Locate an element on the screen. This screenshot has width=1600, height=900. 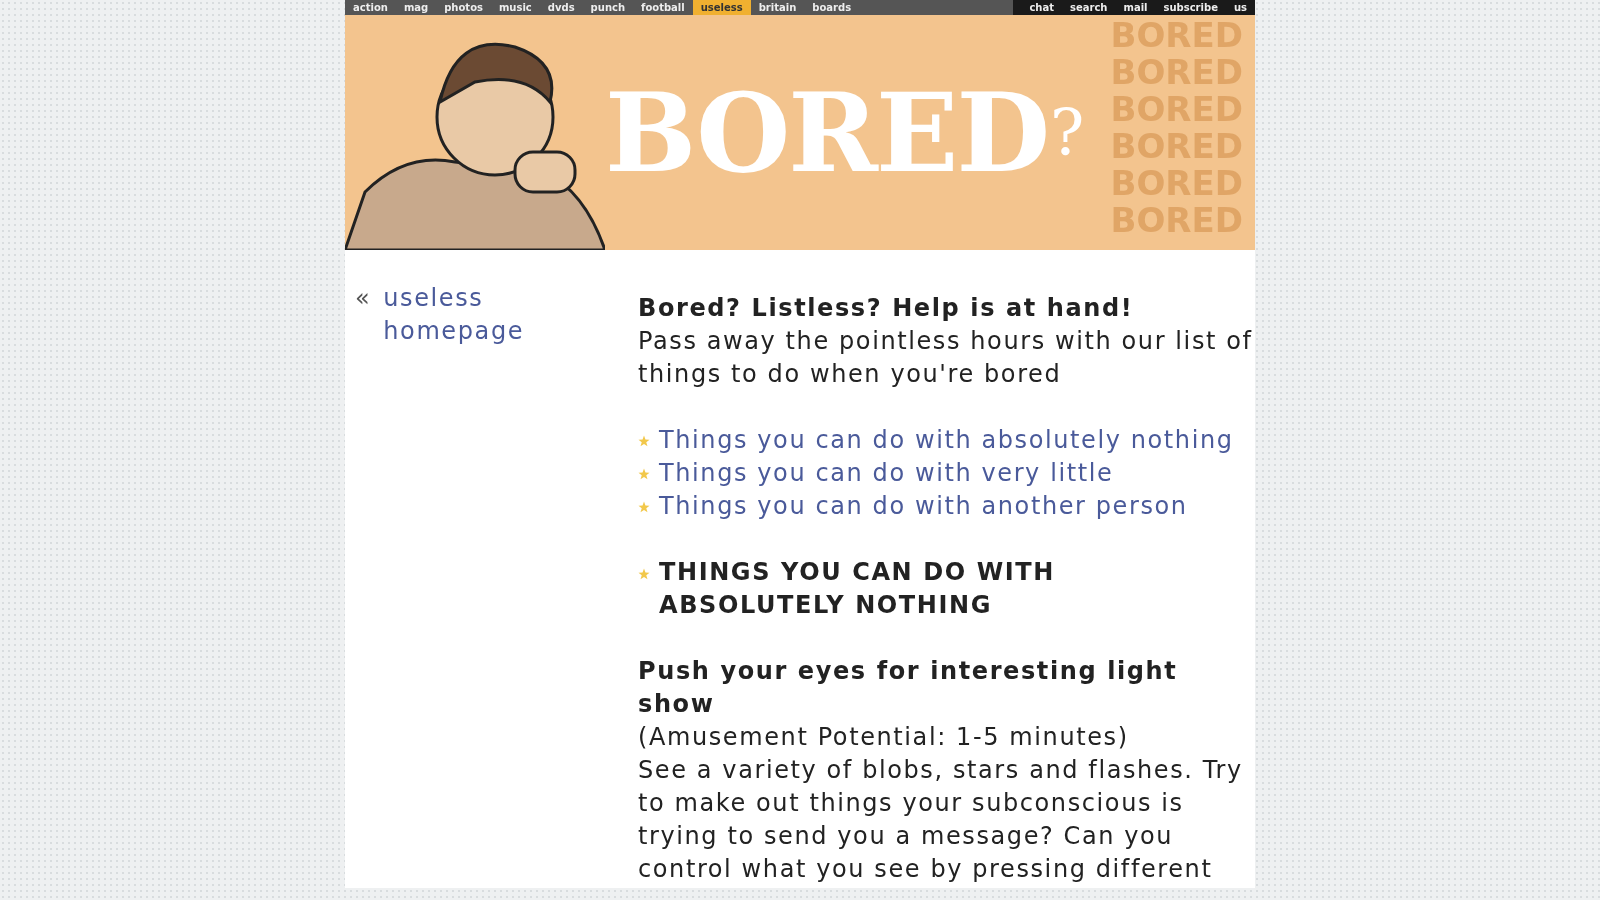
list-link: Things you can do with very little is located at coordinates (886, 473).